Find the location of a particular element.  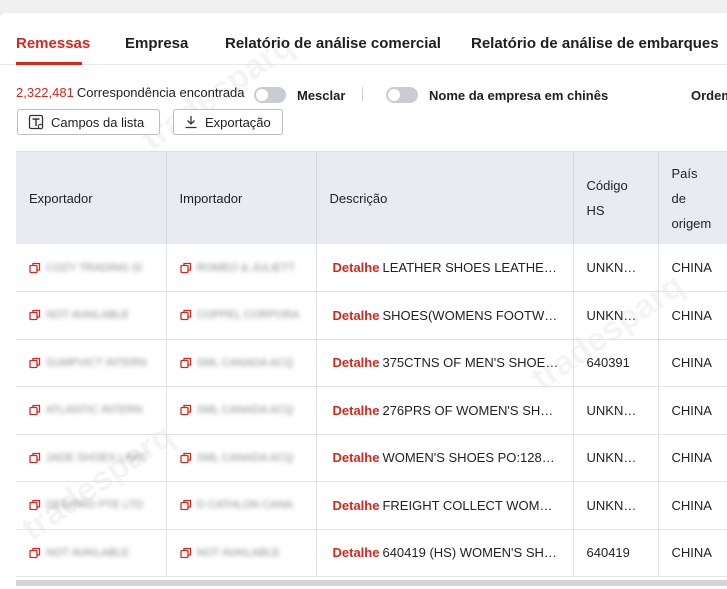

importer-name: COPPEL CORPORA is located at coordinates (248, 315).